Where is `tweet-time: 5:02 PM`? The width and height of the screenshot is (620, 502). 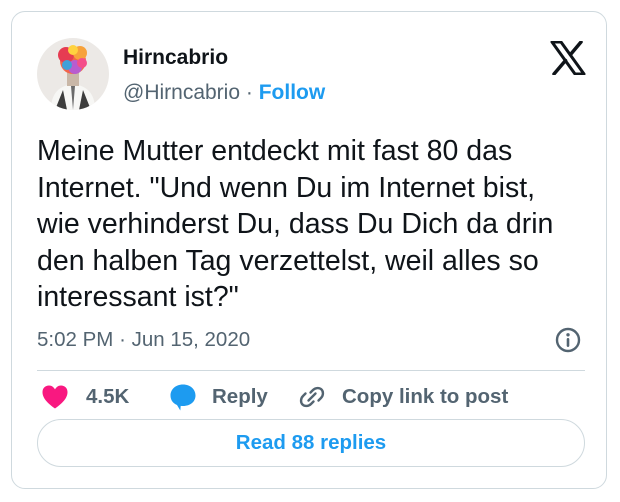
tweet-time: 5:02 PM is located at coordinates (75, 339).